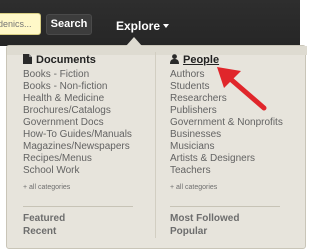  I want to click on menu-pointer, so click(134, 41).